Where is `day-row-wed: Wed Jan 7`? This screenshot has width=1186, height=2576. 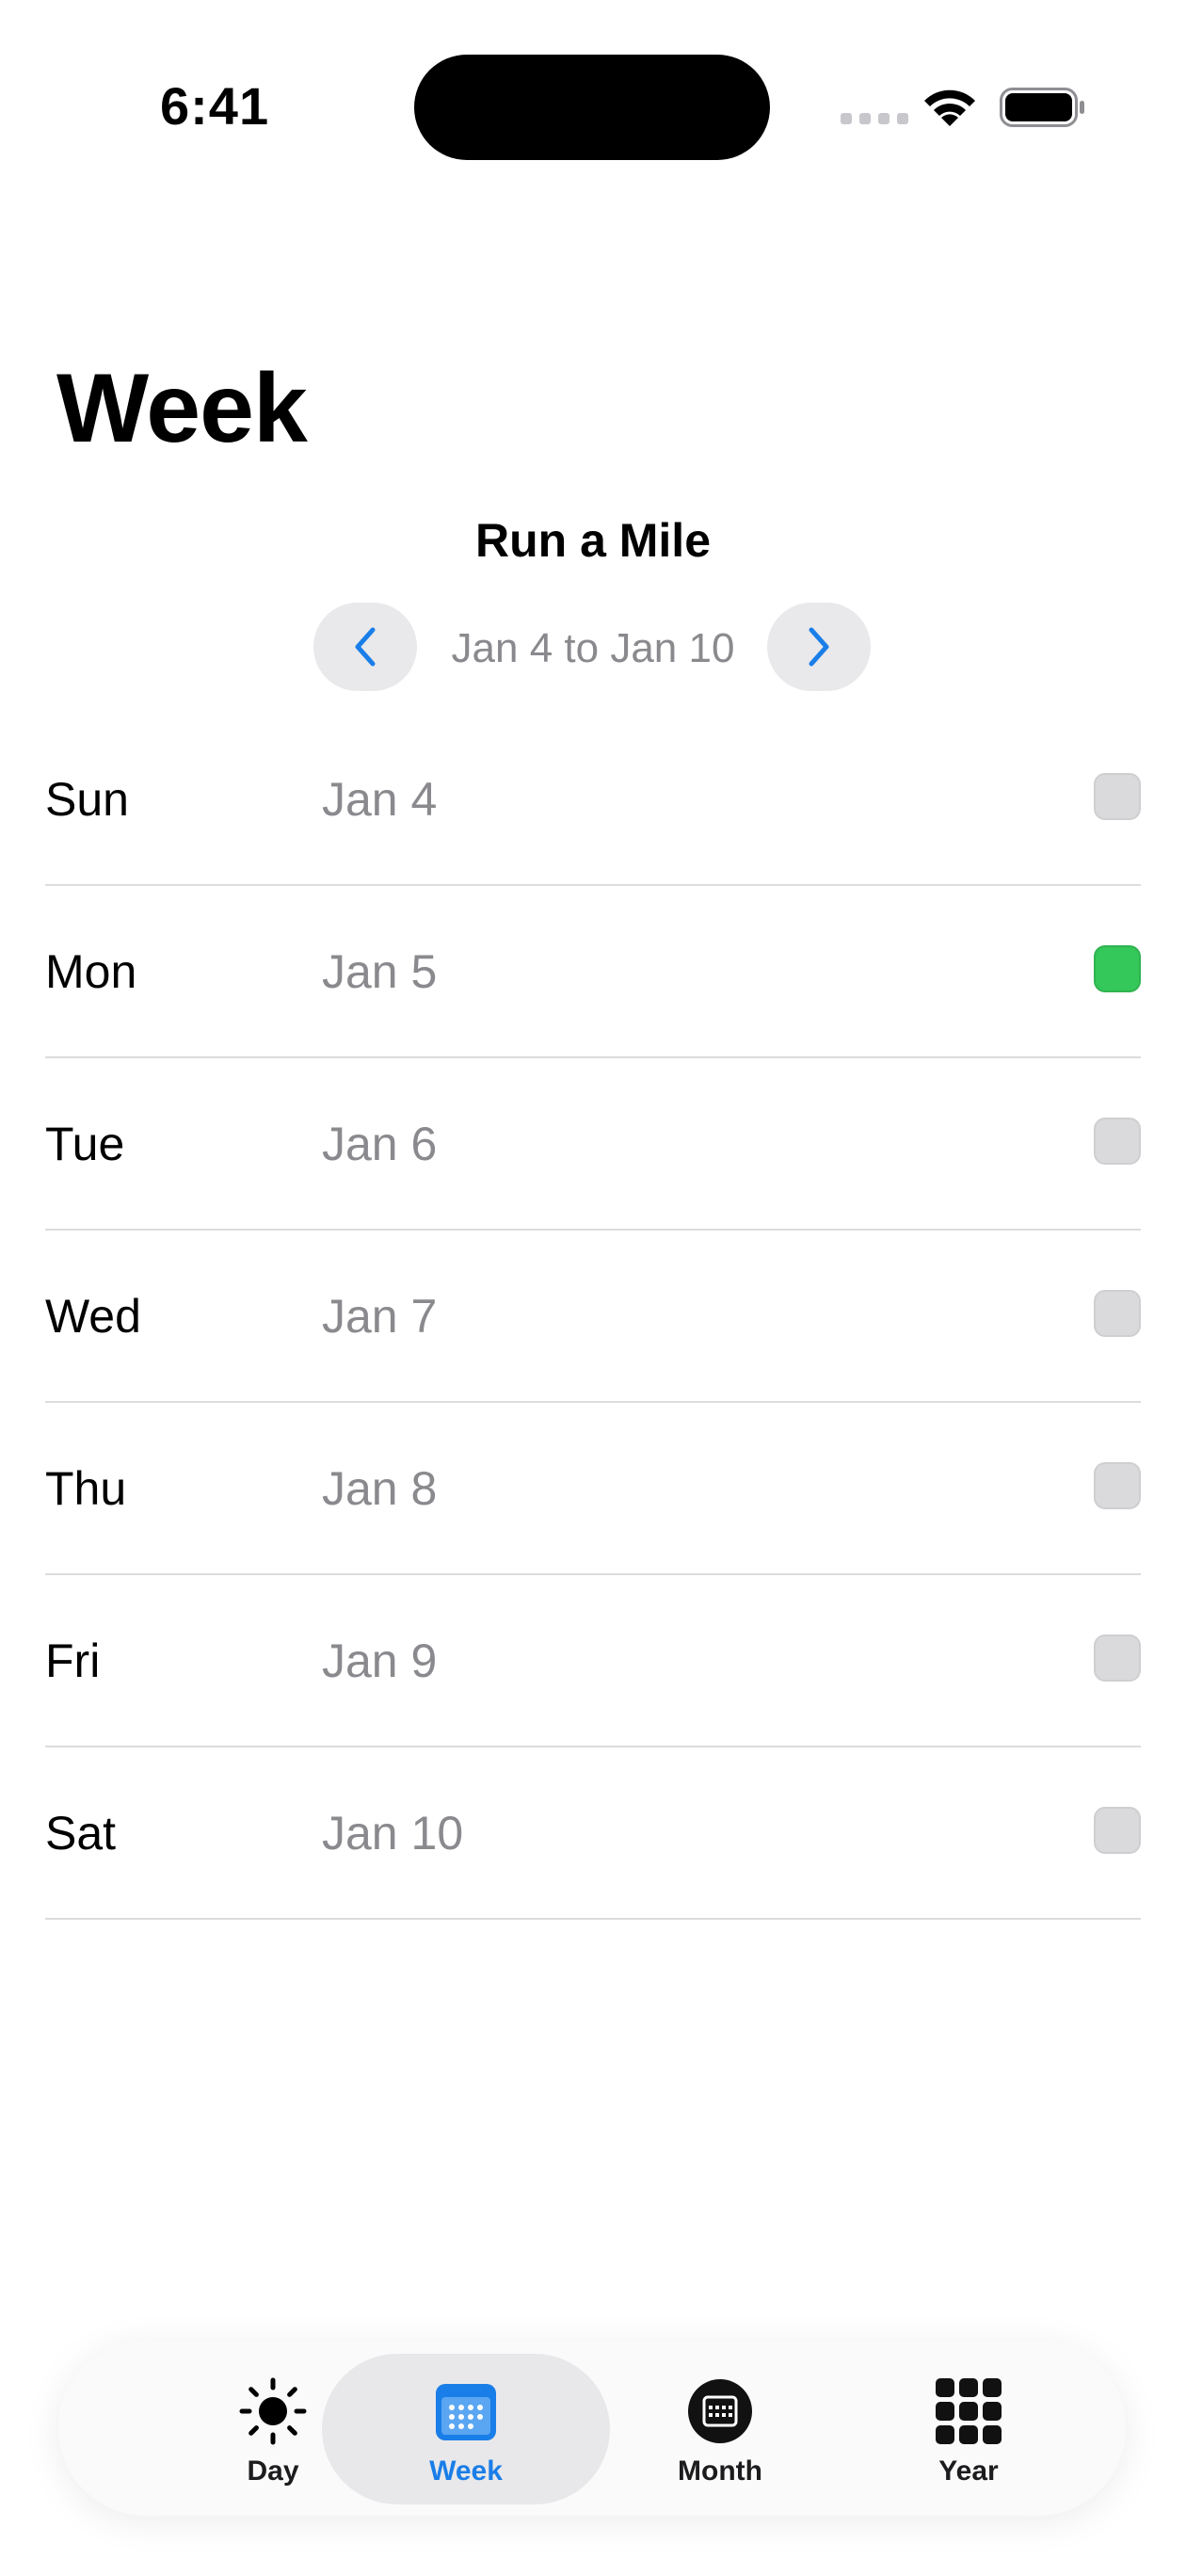
day-row-wed: Wed Jan 7 is located at coordinates (593, 1317).